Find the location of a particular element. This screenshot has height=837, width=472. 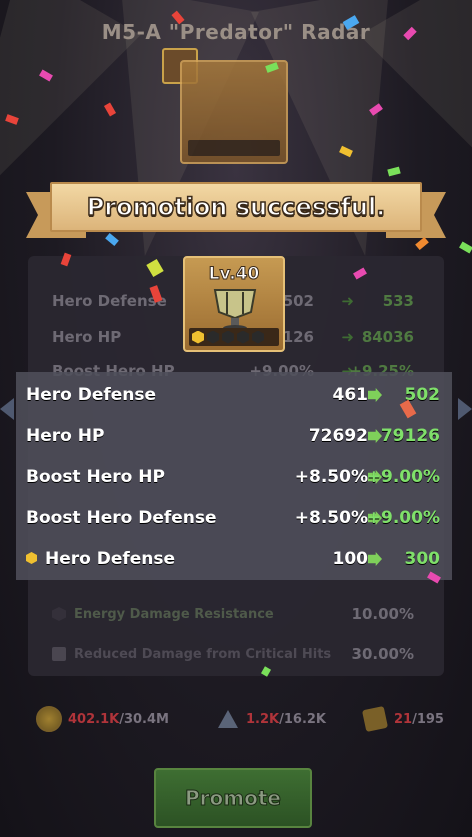

promotion-banner: Promotion successful. is located at coordinates (236, 210).